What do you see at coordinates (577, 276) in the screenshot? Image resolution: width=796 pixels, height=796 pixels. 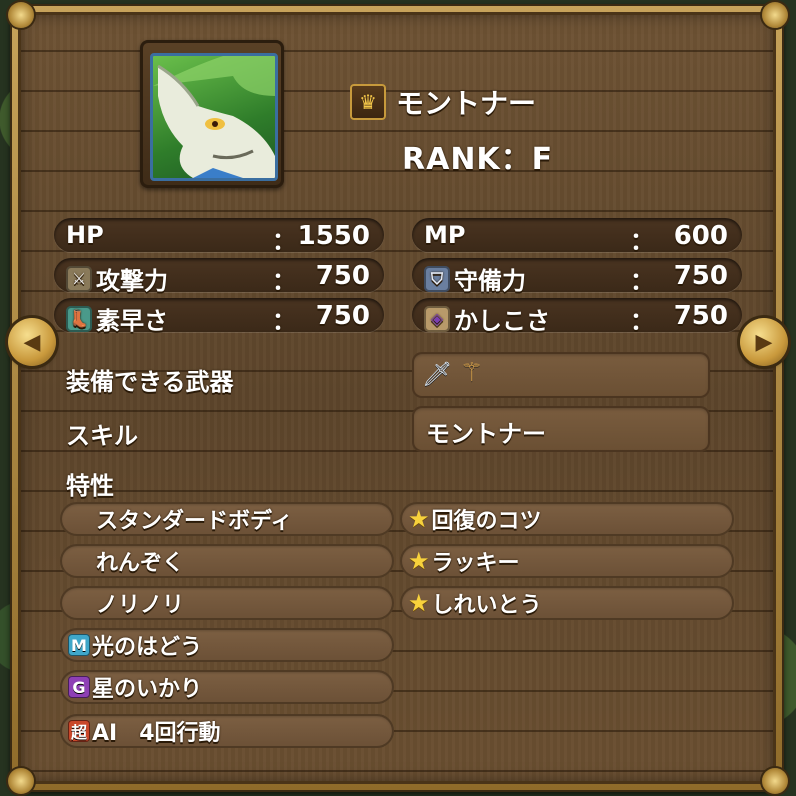 I see `stat-defense: ⛉ 守備力 ： 750` at bounding box center [577, 276].